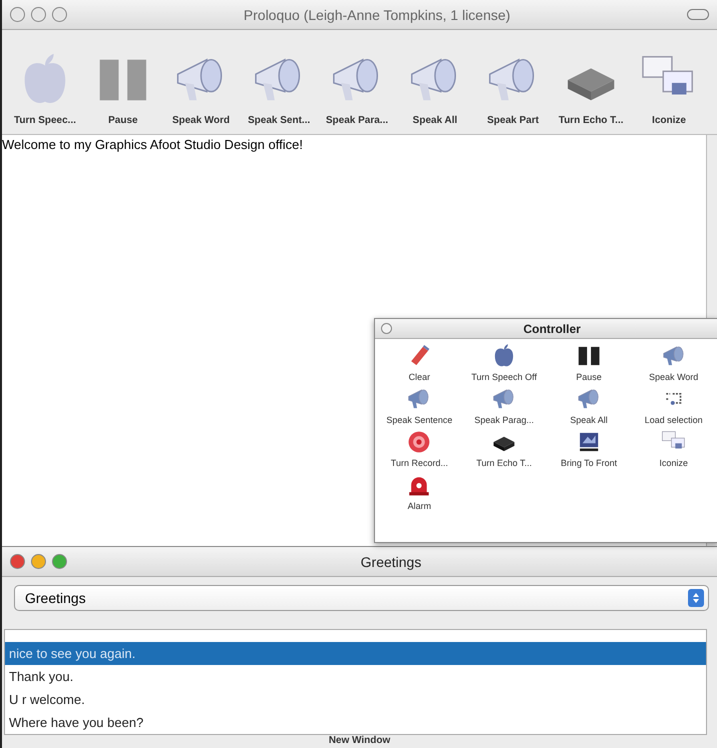 This screenshot has width=717, height=748. What do you see at coordinates (589, 405) in the screenshot?
I see `controller-button: Speak All` at bounding box center [589, 405].